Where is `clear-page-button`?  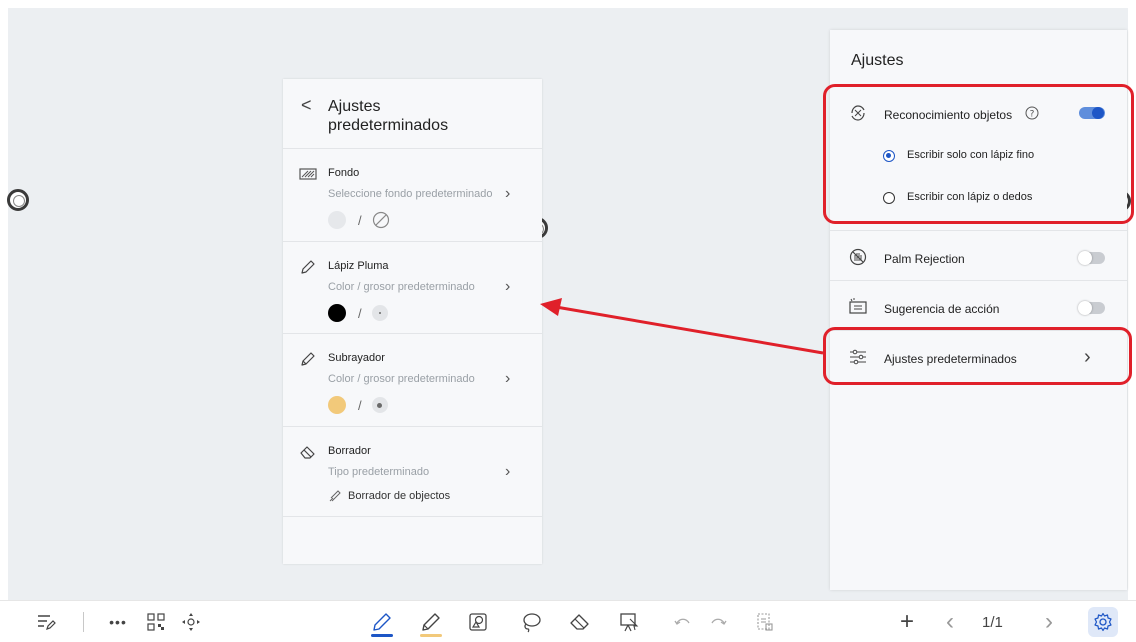 clear-page-button is located at coordinates (765, 622).